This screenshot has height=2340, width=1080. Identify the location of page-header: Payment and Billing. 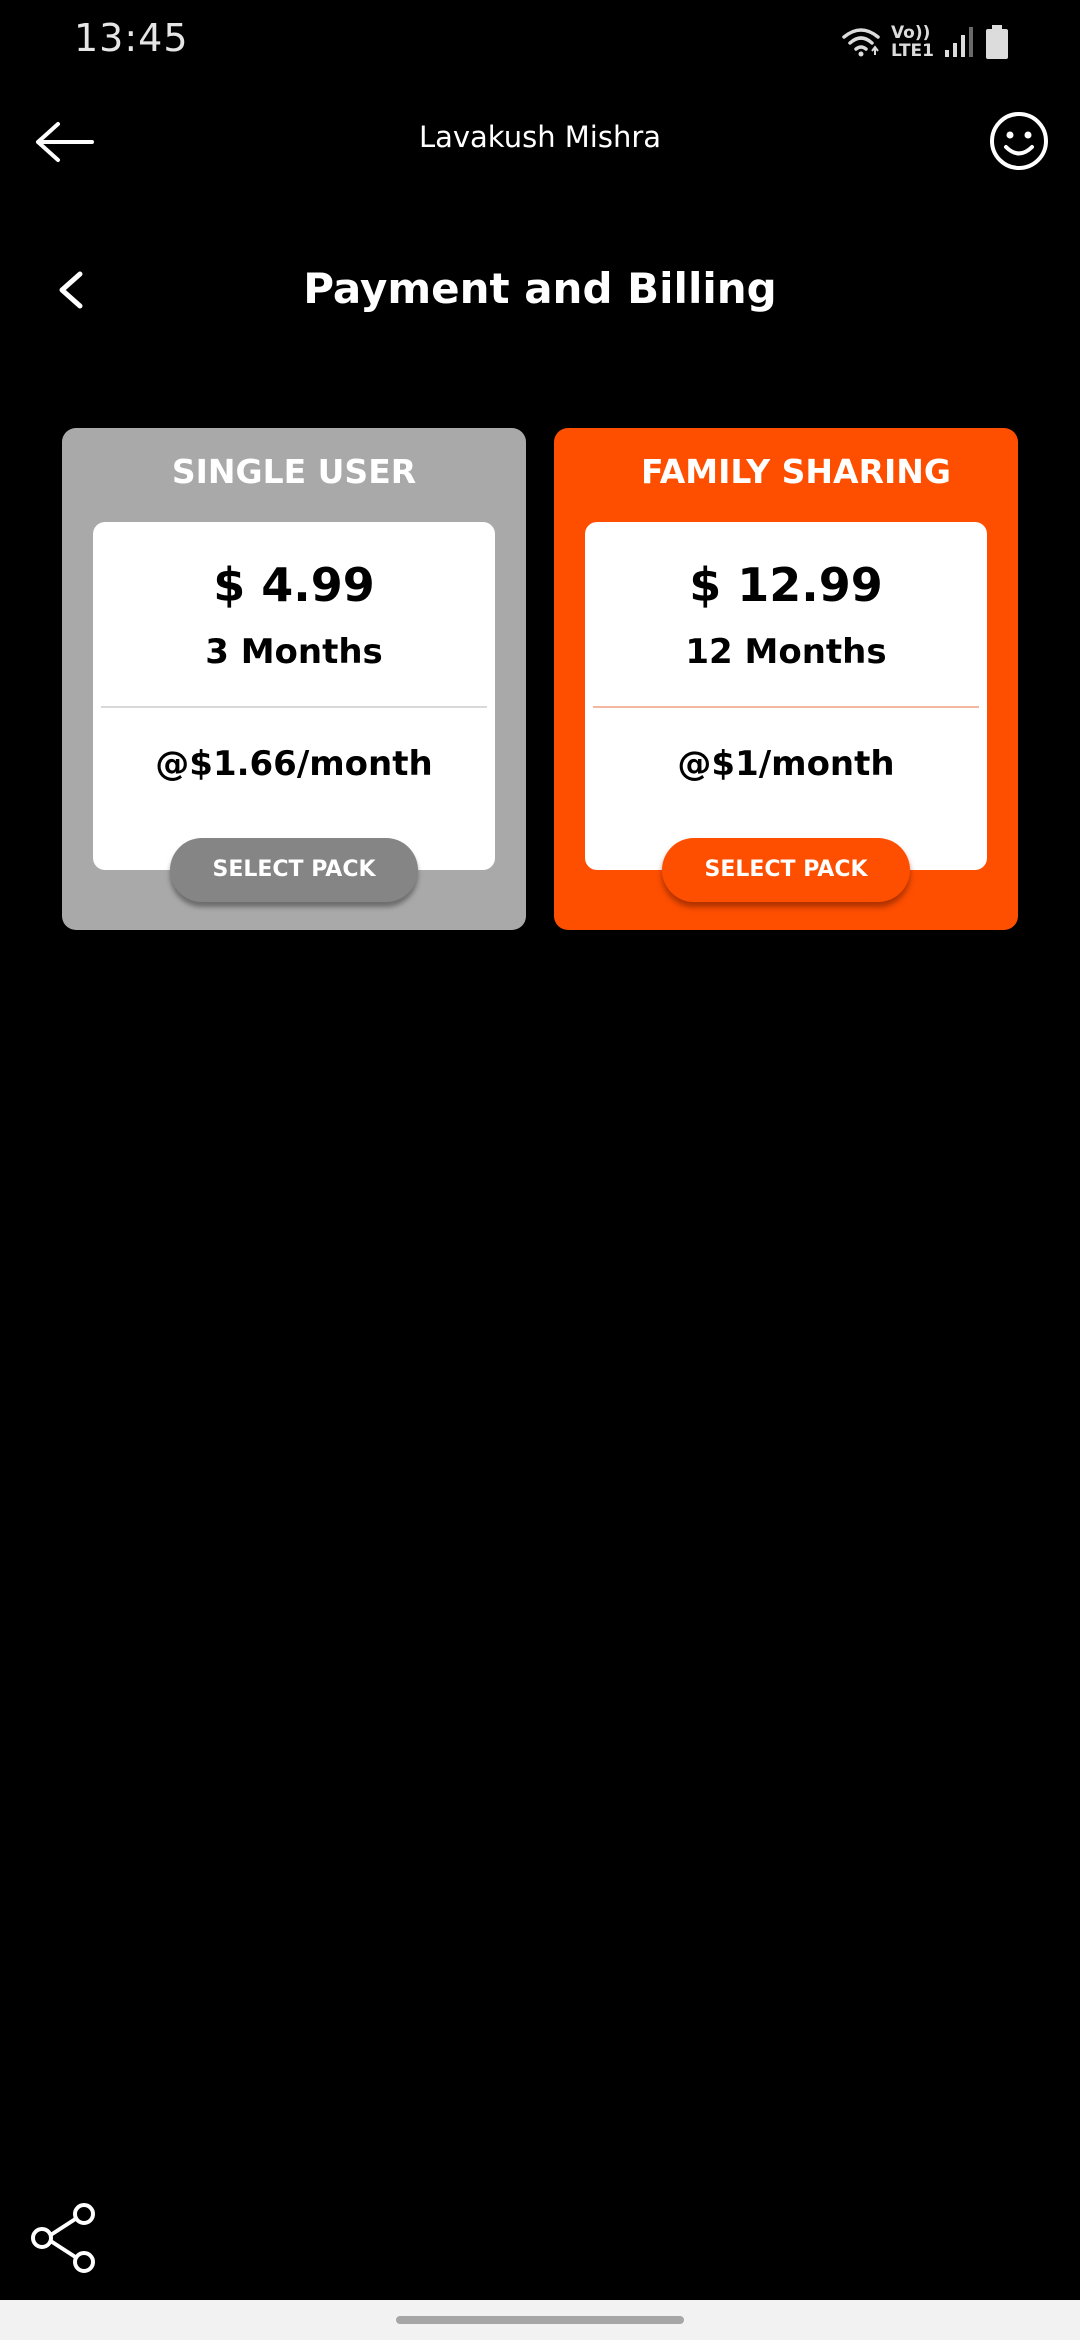
(540, 290).